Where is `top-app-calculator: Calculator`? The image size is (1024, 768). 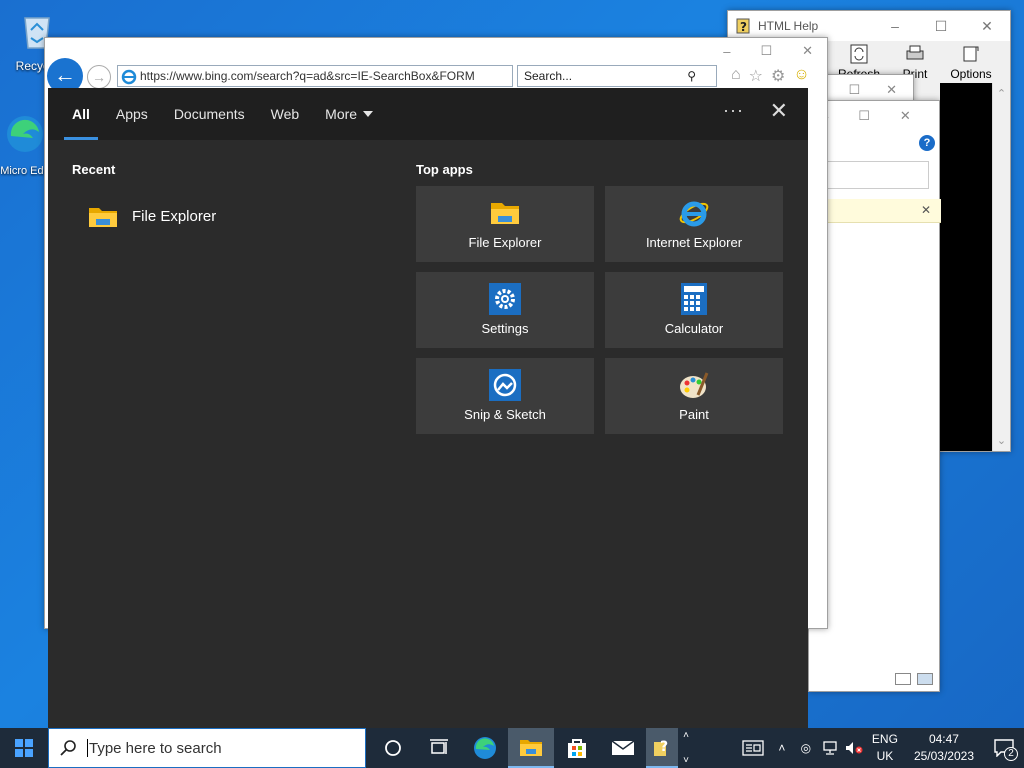 top-app-calculator: Calculator is located at coordinates (694, 310).